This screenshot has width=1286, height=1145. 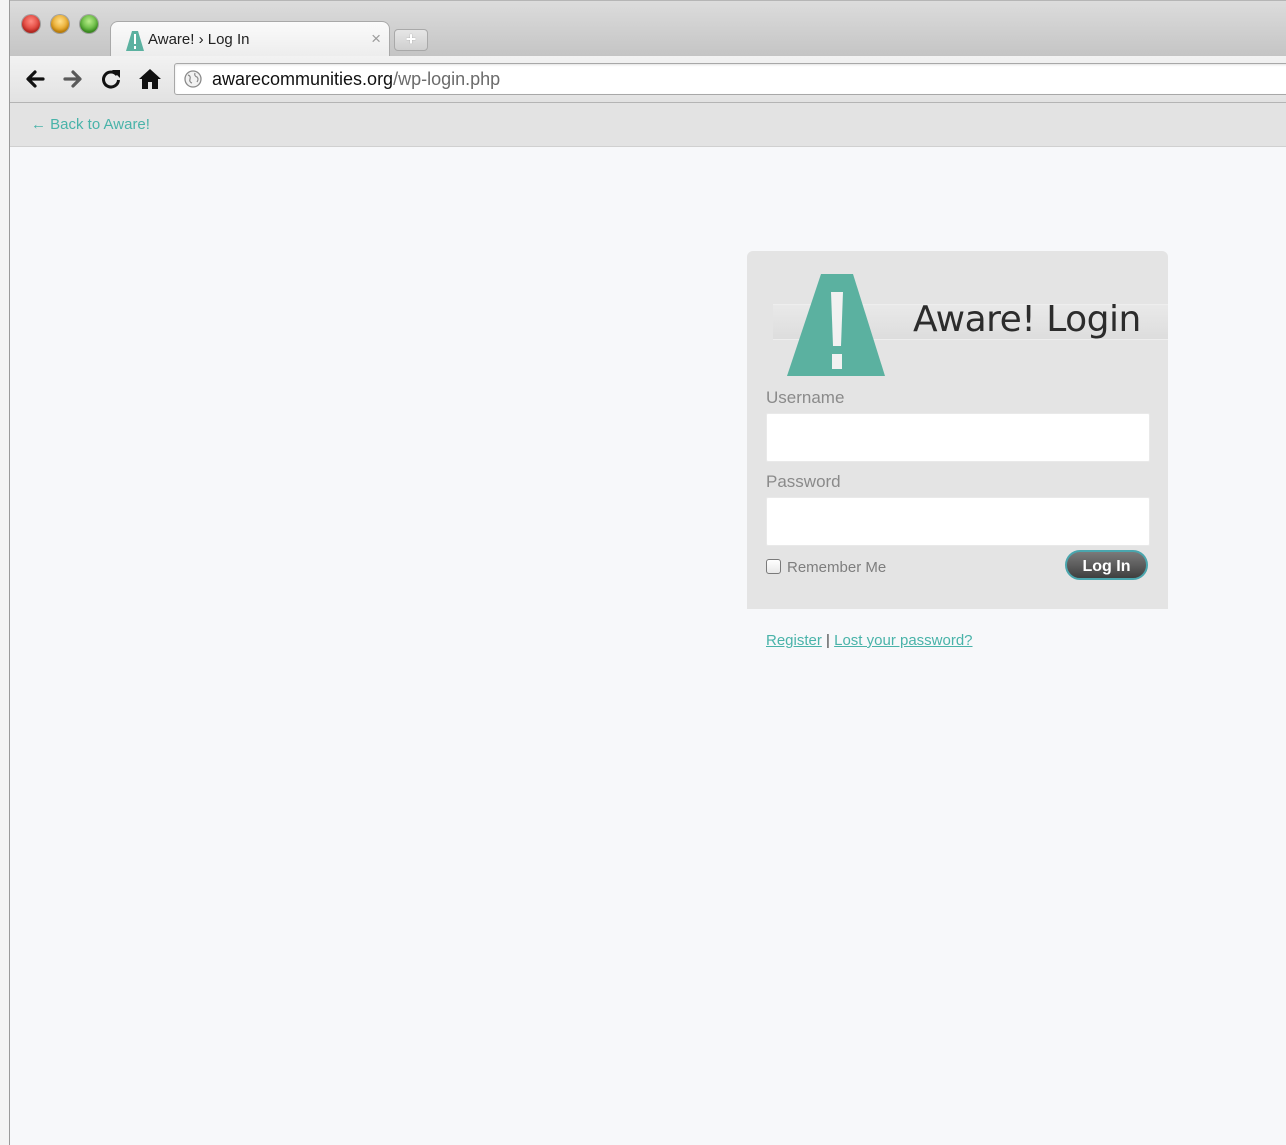 I want to click on close-window-icon, so click(x=31, y=24).